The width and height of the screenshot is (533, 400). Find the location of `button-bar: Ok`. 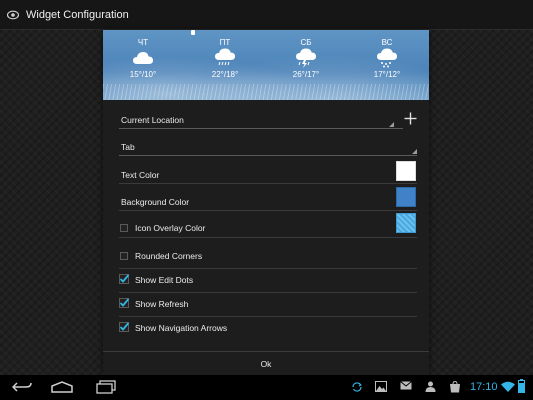

button-bar: Ok is located at coordinates (266, 363).